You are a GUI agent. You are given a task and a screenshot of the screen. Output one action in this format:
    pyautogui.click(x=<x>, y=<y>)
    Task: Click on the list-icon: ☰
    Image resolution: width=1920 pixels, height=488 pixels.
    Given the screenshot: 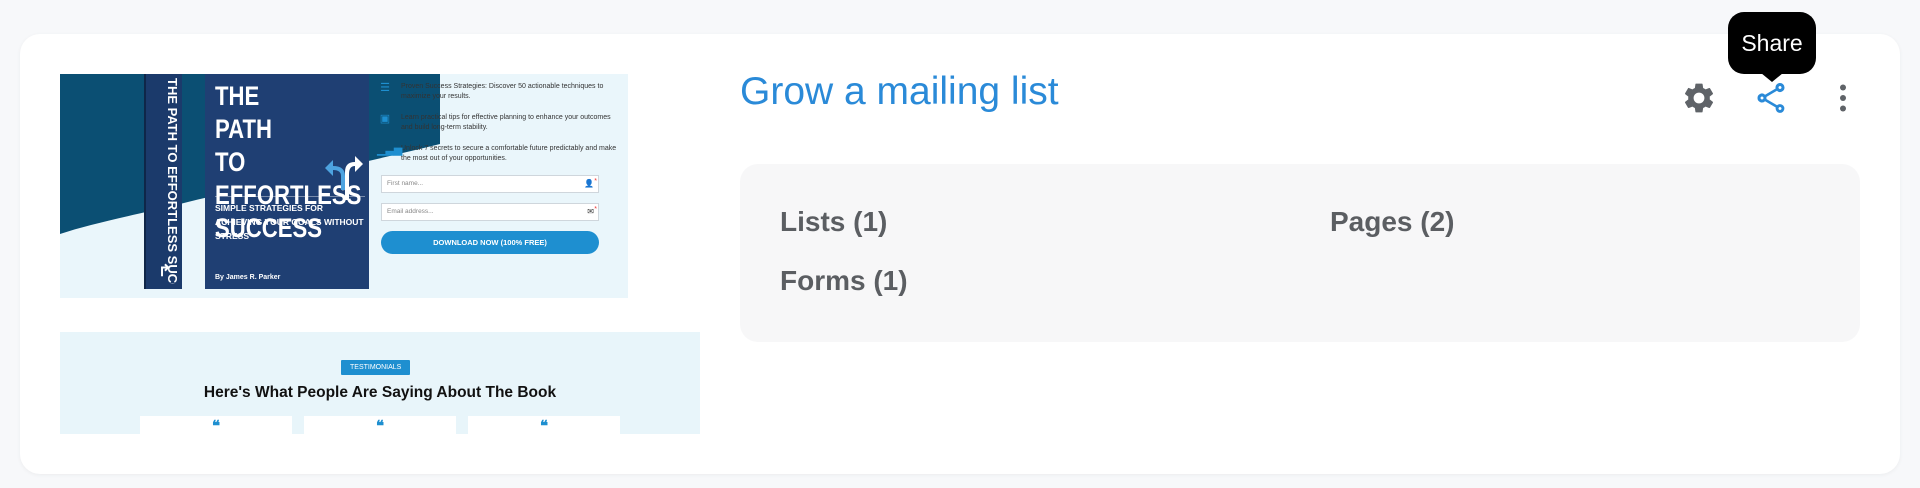 What is the action you would take?
    pyautogui.click(x=385, y=88)
    